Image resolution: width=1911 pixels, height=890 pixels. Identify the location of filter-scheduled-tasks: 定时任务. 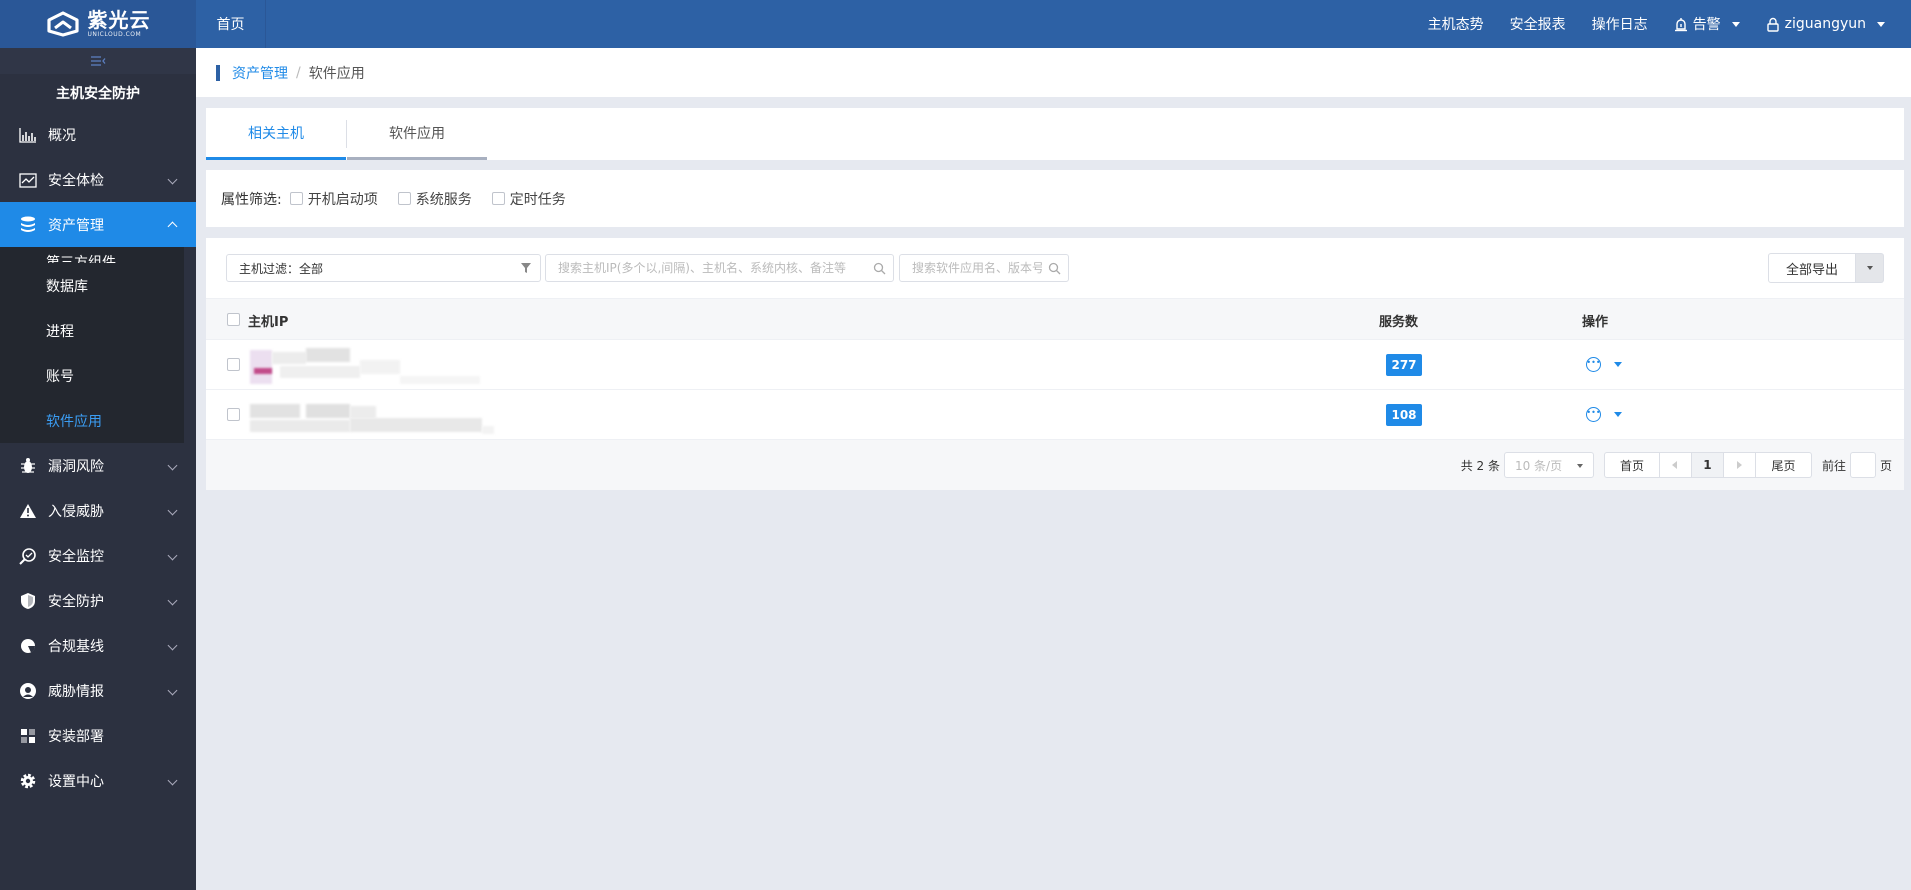
(528, 199).